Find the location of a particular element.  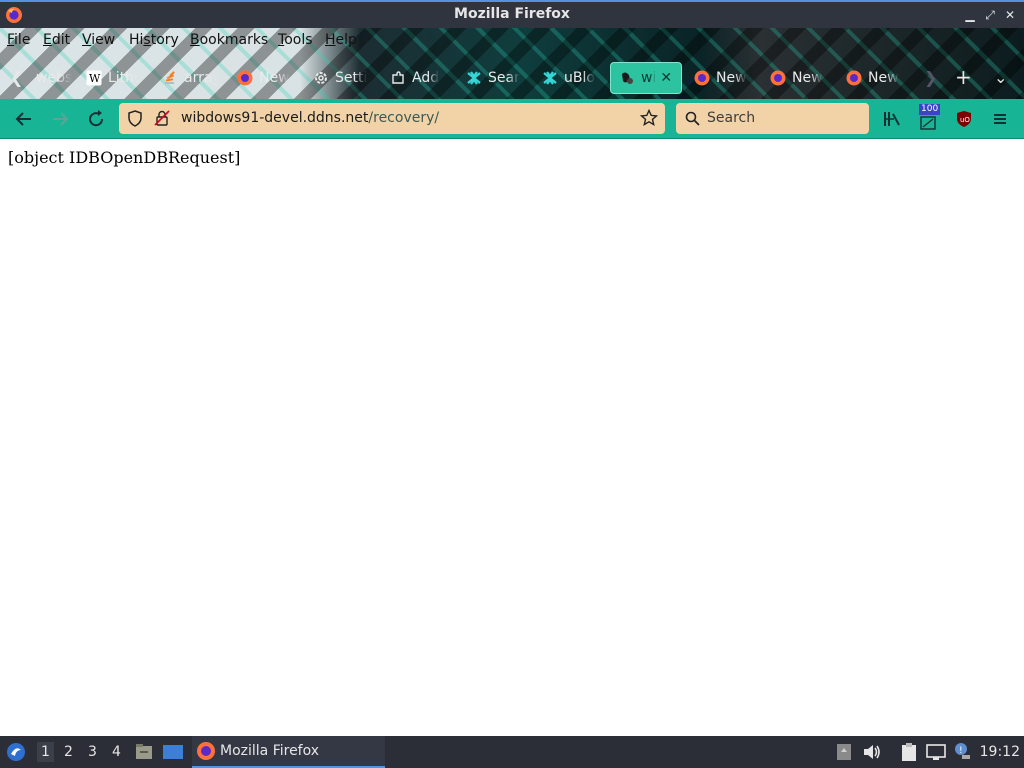

back-button is located at coordinates (24, 119).